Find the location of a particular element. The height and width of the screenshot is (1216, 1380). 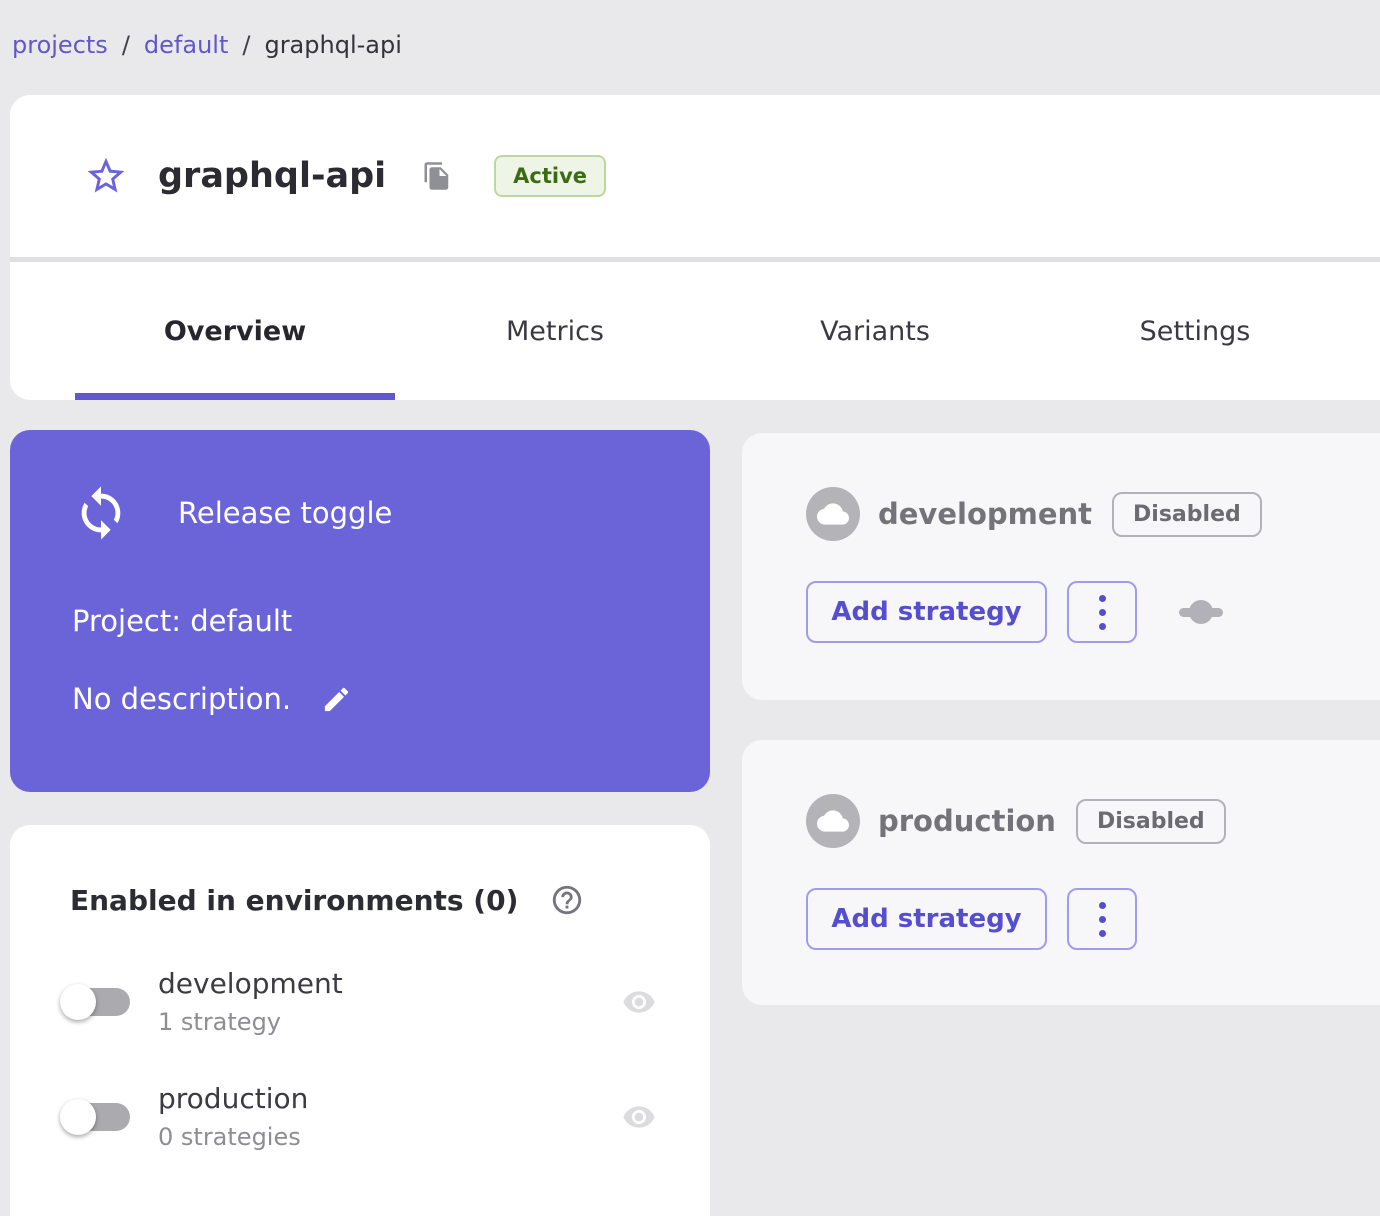

help-icon is located at coordinates (567, 900).